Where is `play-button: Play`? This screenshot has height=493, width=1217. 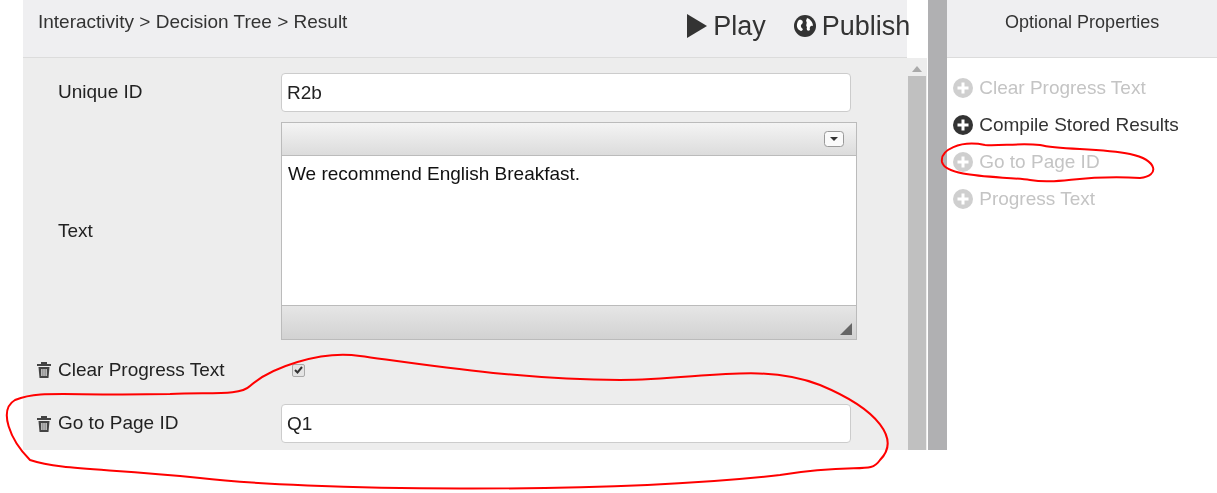
play-button: Play is located at coordinates (726, 26).